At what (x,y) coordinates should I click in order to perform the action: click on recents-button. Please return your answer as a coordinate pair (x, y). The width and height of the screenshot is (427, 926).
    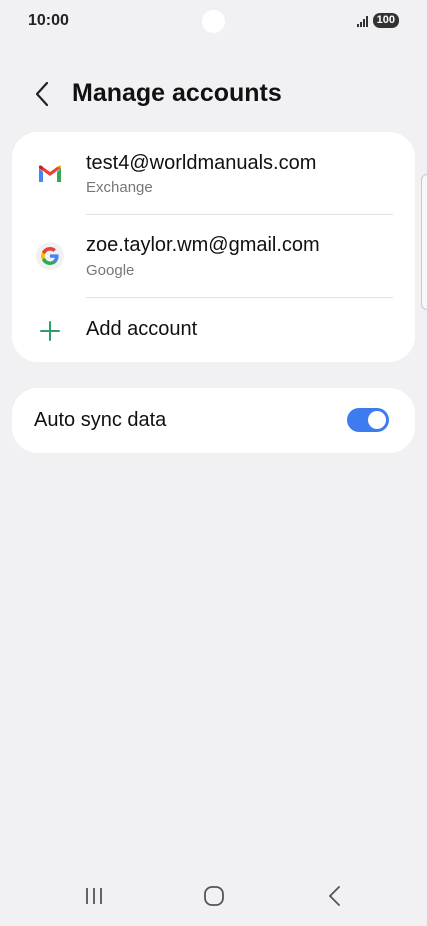
    Looking at the image, I should click on (94, 896).